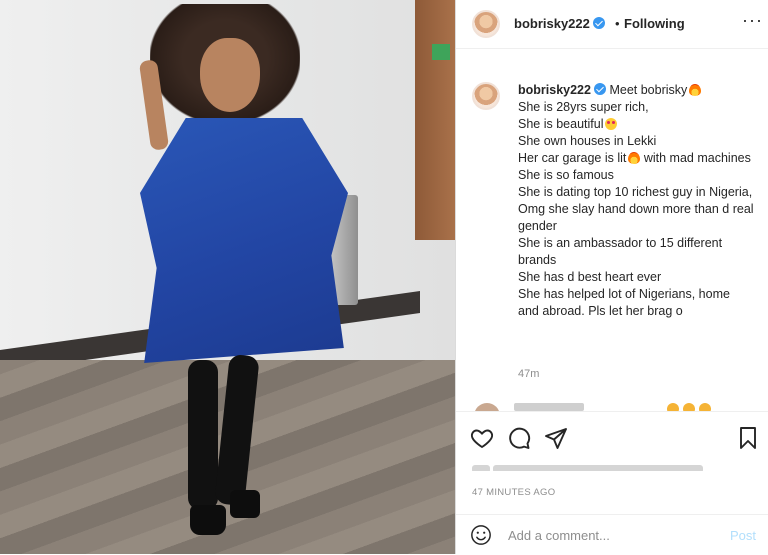  Describe the element at coordinates (519, 438) in the screenshot. I see `comment-icon` at that location.